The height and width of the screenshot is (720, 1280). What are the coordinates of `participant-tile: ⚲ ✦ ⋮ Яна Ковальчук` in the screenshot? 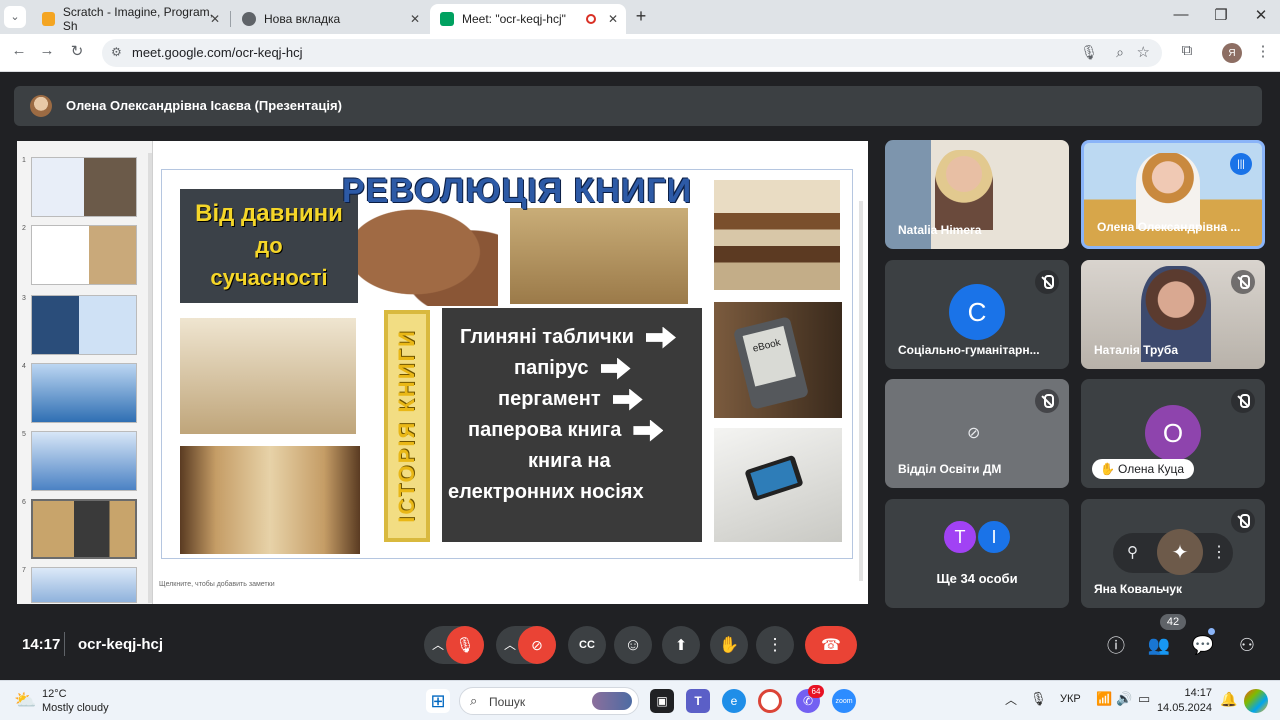 It's located at (1173, 553).